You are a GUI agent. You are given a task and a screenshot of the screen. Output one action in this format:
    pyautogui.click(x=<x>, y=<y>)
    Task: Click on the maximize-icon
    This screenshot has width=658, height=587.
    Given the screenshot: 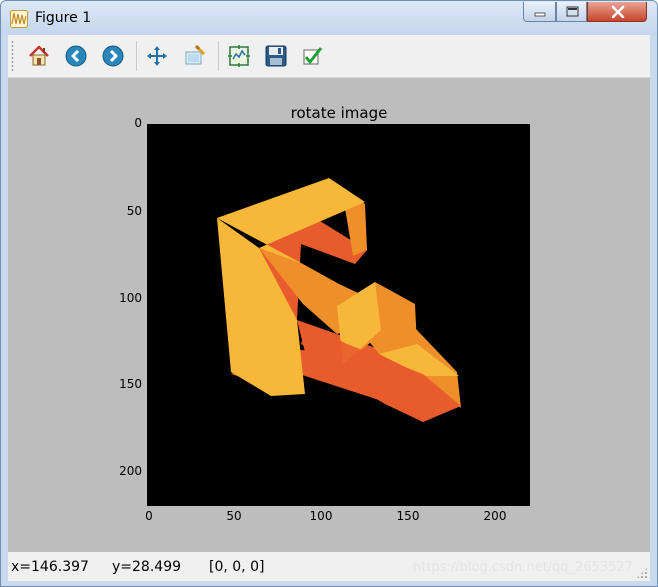 What is the action you would take?
    pyautogui.click(x=572, y=11)
    